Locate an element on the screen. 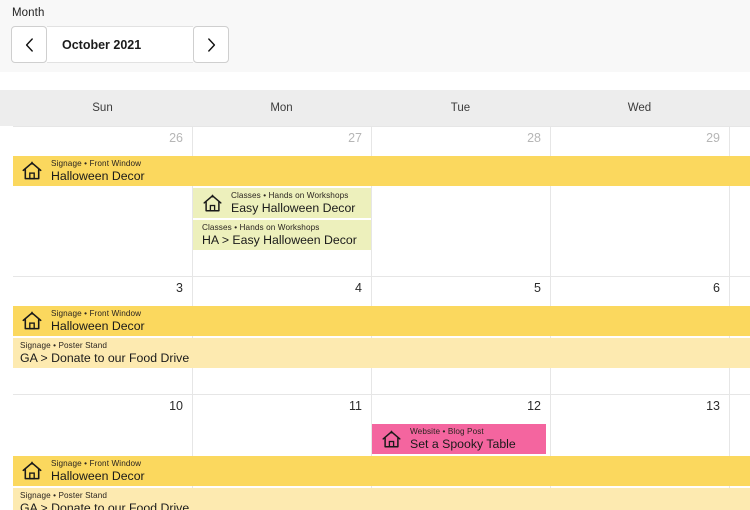 This screenshot has height=510, width=750. day-cell-12: 12 is located at coordinates (460, 408).